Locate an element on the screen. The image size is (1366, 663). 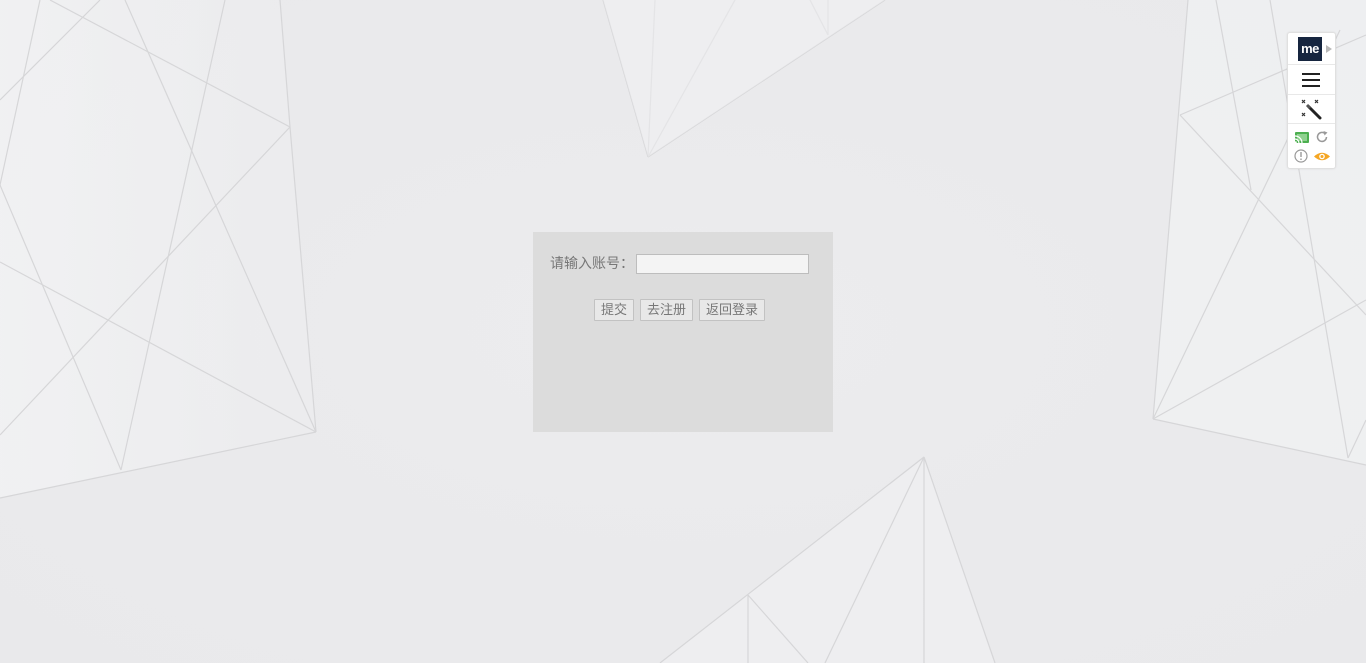
refresh-icon is located at coordinates (1322, 137).